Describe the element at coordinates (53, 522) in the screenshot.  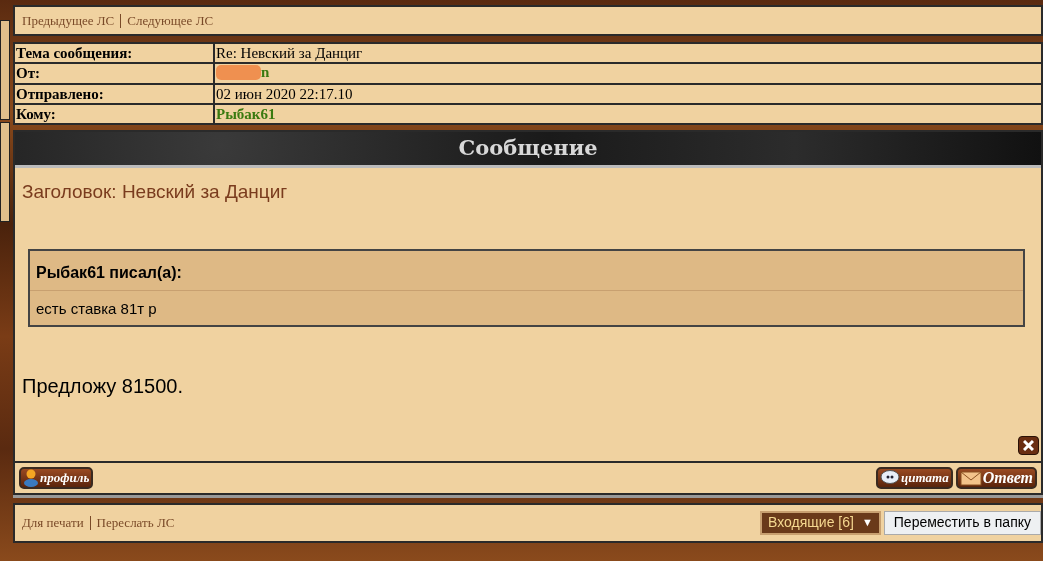
I see `footer-link: Для печати` at that location.